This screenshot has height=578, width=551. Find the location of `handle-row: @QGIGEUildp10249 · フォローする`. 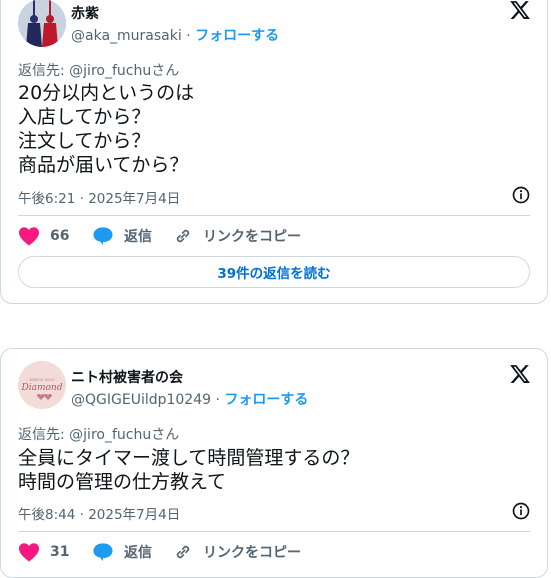

handle-row: @QGIGEUildp10249 · フォローする is located at coordinates (189, 399).